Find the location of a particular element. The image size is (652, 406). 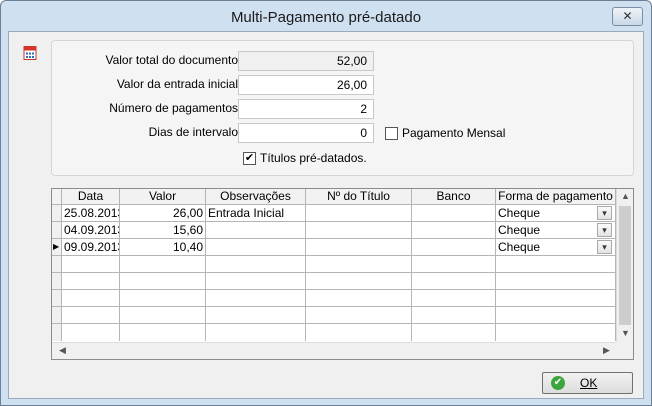

column-header-forma-pagamento: Forma de pagamento is located at coordinates (556, 197).